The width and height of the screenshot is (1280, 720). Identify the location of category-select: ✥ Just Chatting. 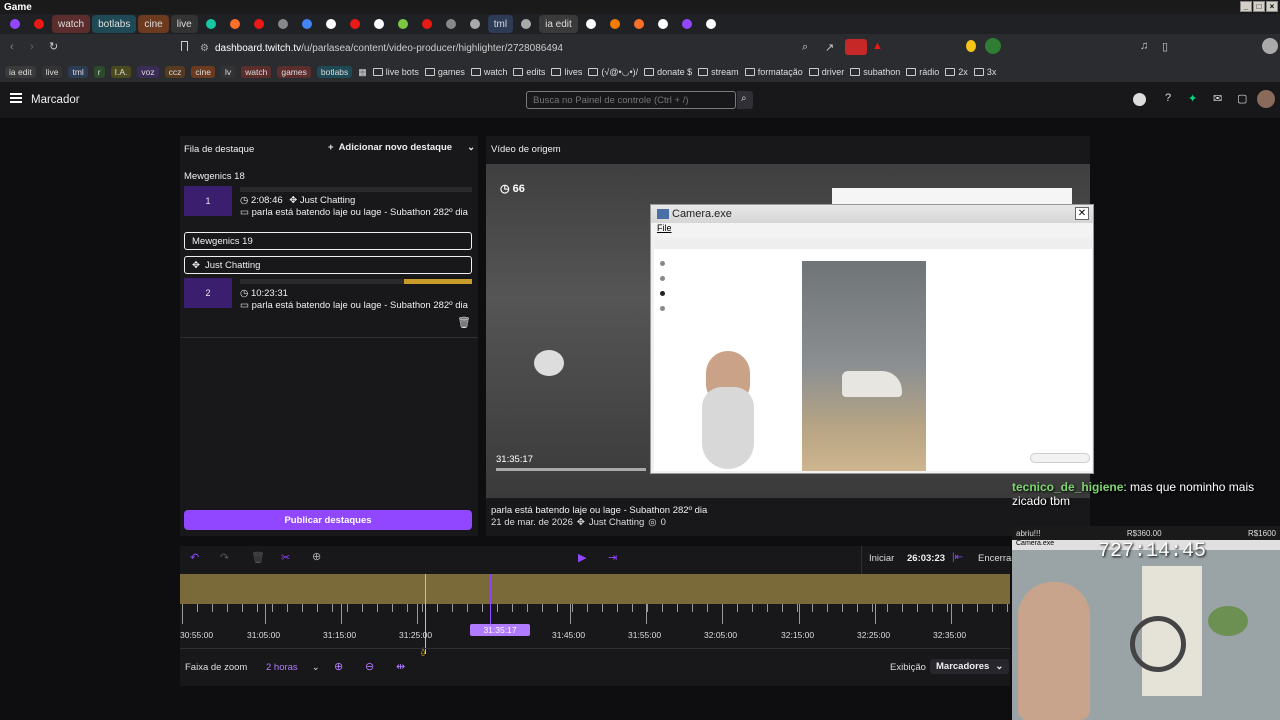
(328, 265).